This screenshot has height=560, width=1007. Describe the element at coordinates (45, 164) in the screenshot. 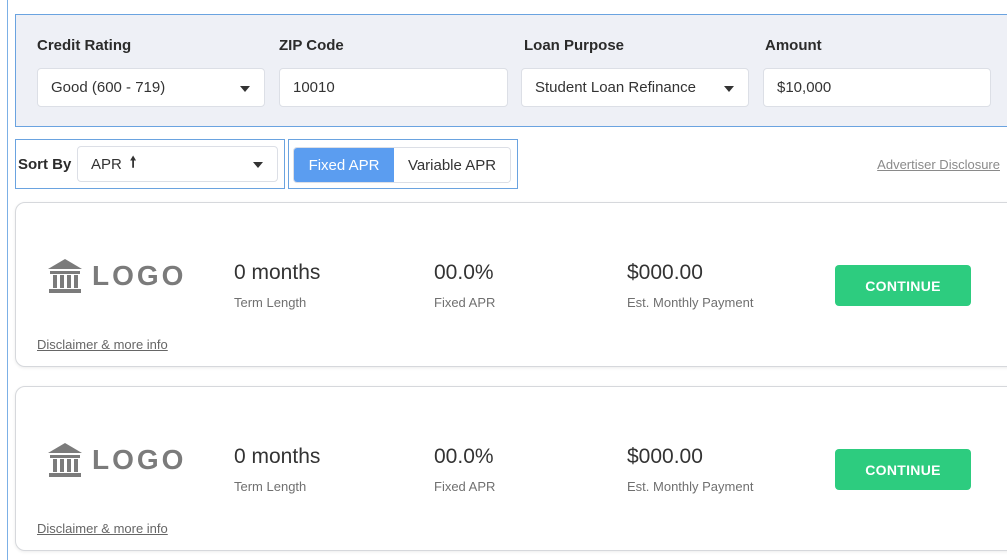

I see `sort-by-label: Sort By` at that location.